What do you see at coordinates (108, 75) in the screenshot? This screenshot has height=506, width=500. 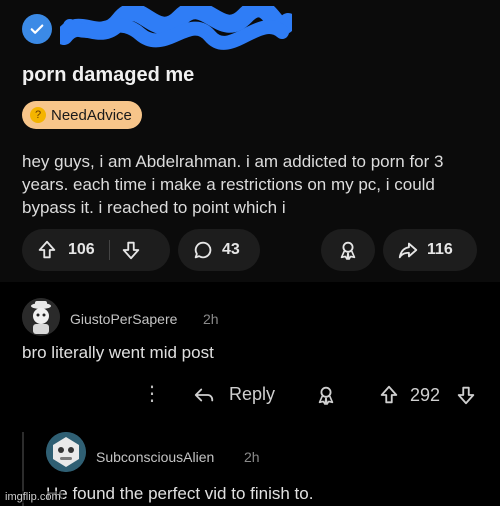 I see `post-title: porn damaged me` at bounding box center [108, 75].